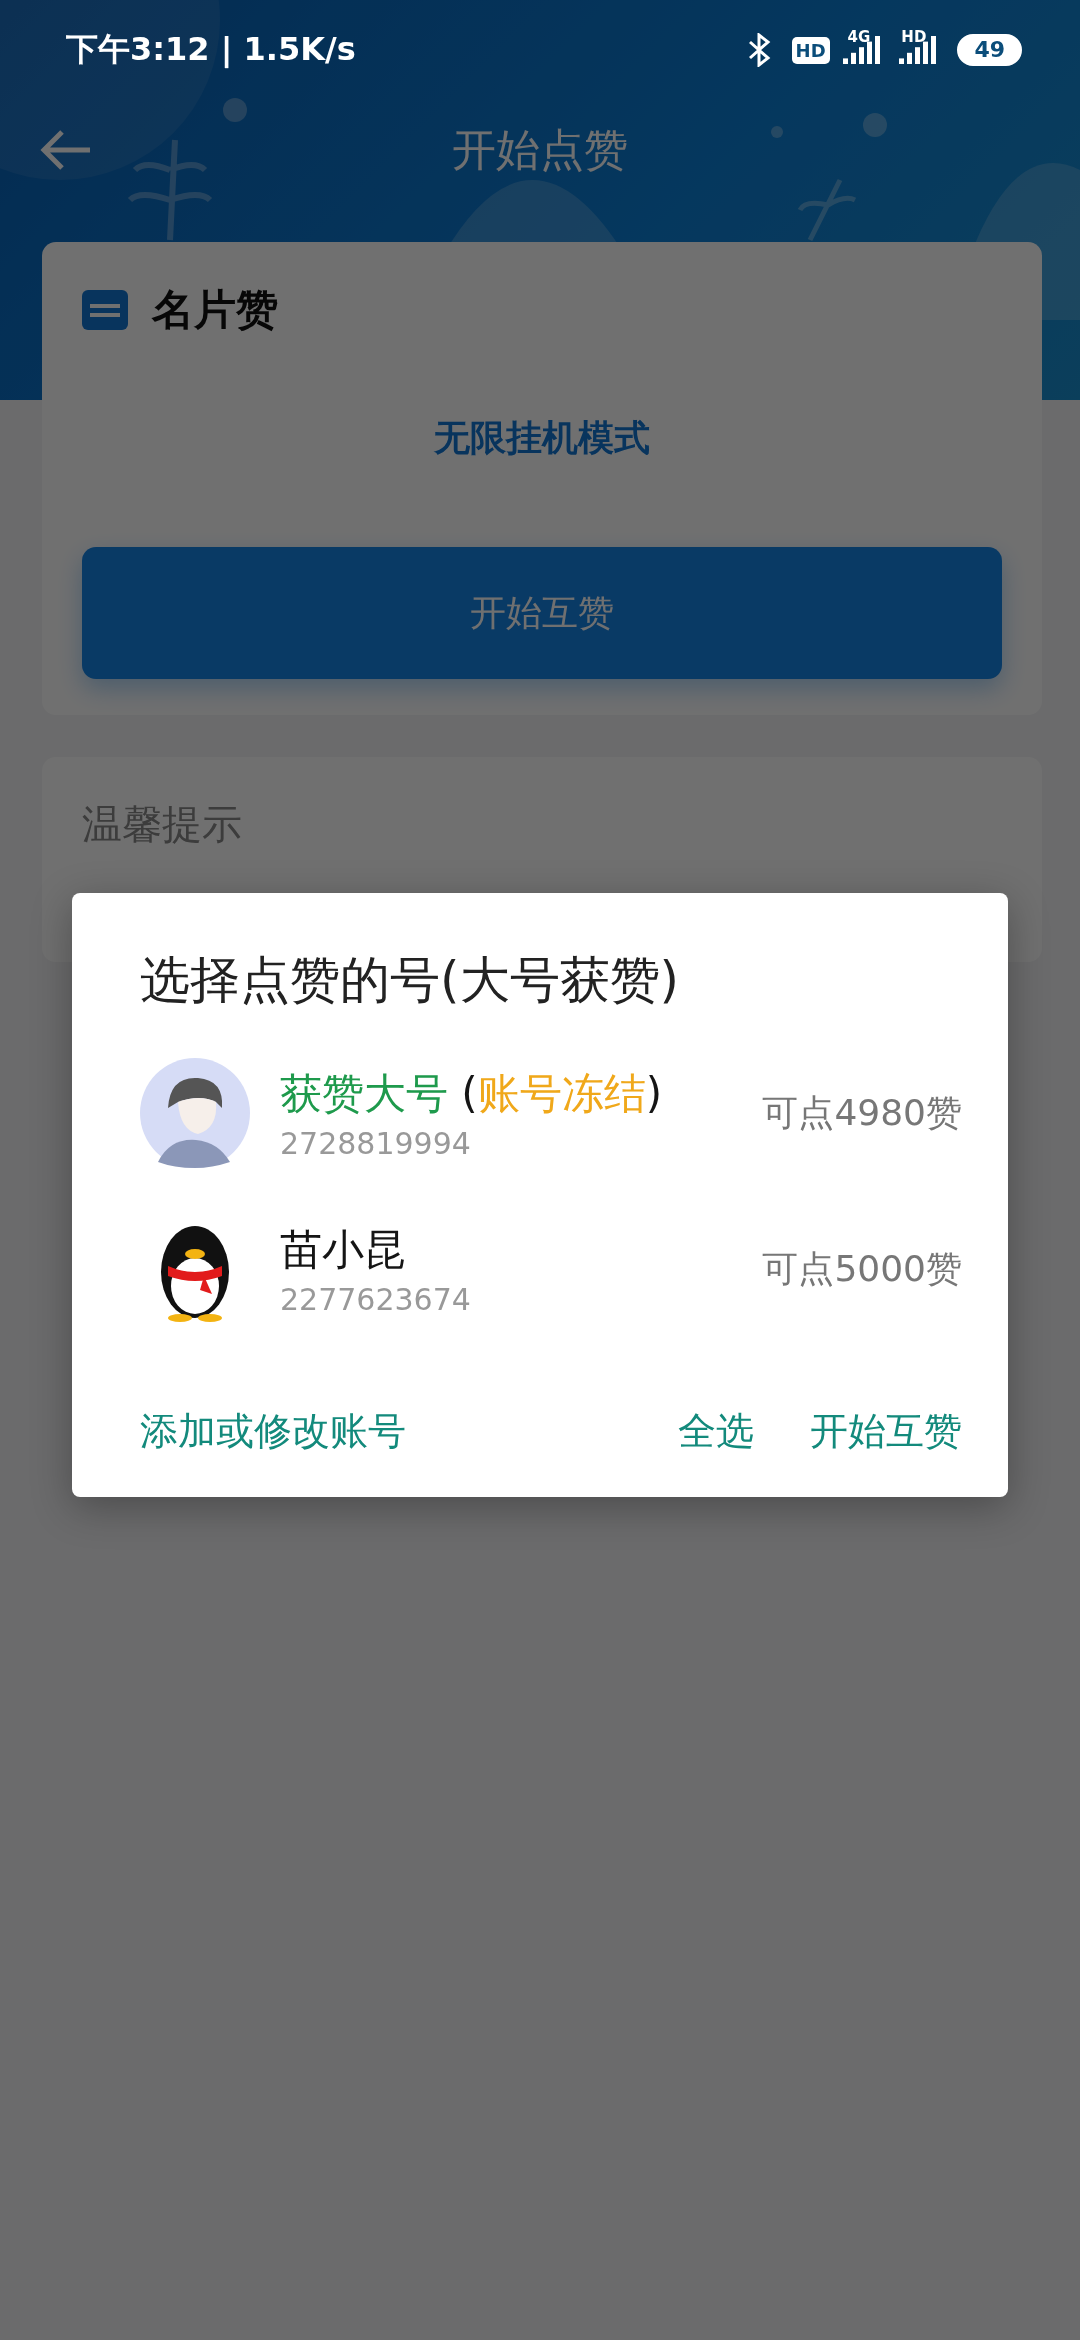 The image size is (1080, 2340). What do you see at coordinates (862, 1268) in the screenshot?
I see `quota-label: 可点5000赞` at bounding box center [862, 1268].